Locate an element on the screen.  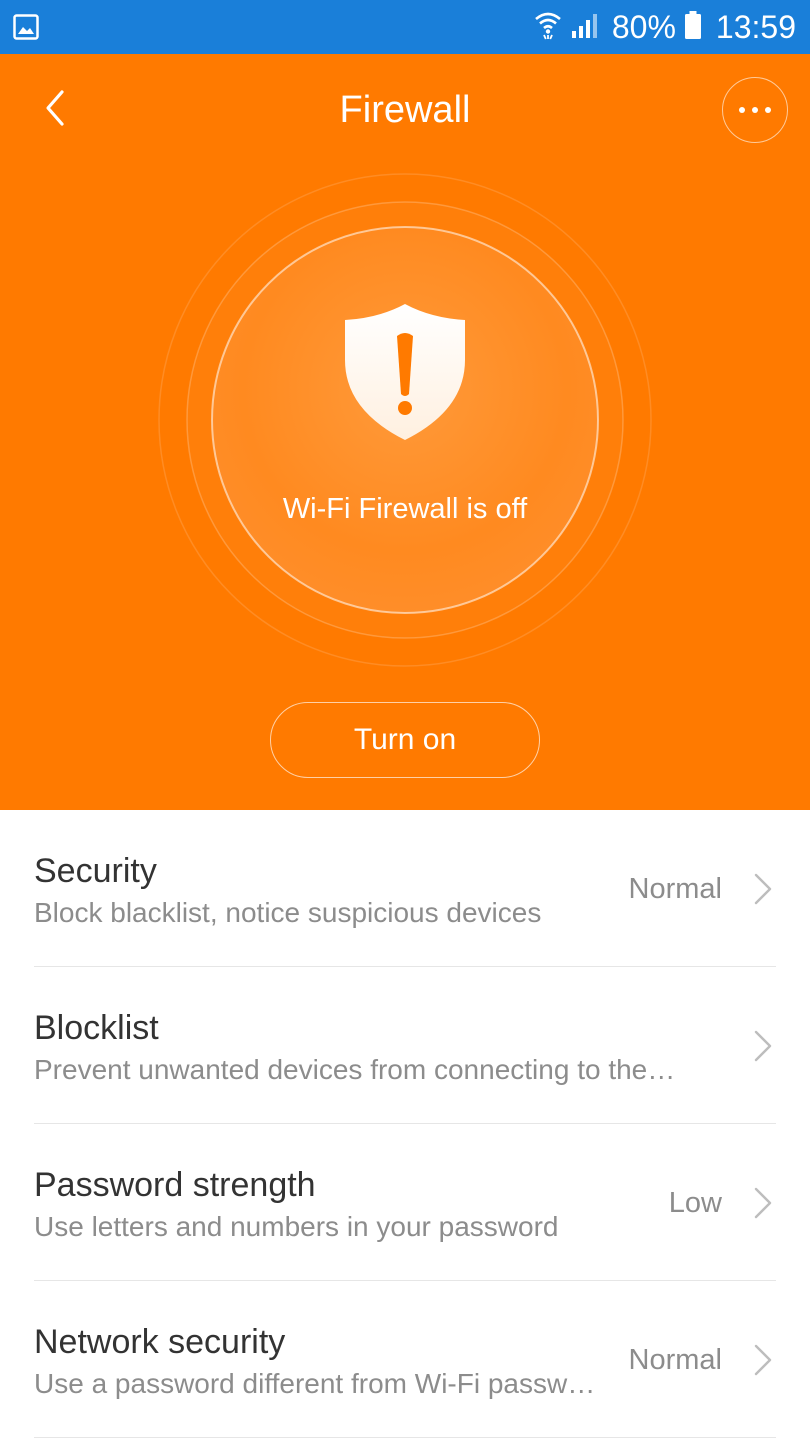
battery-icon is located at coordinates (693, 27).